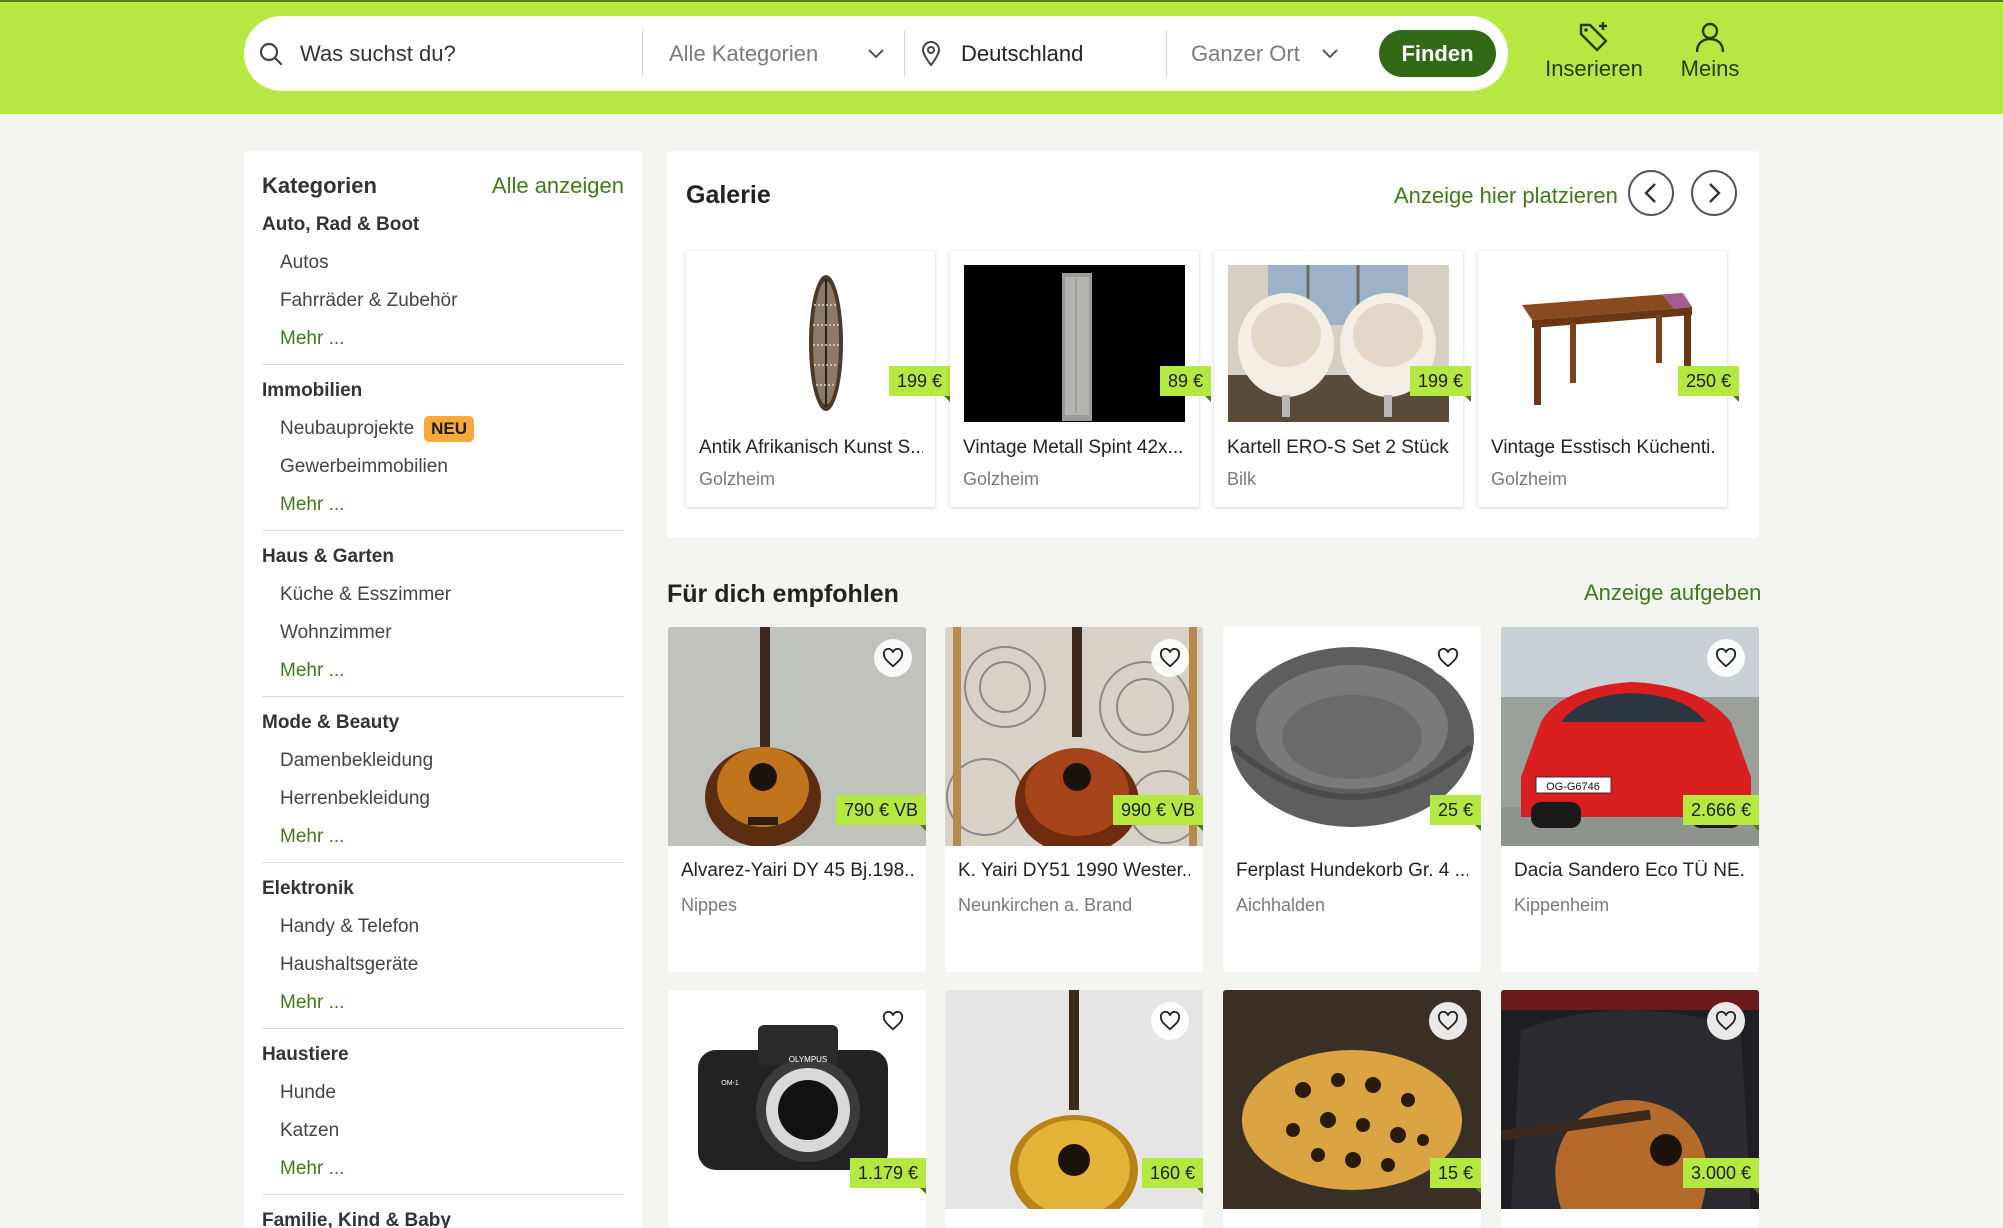 The width and height of the screenshot is (2003, 1228). What do you see at coordinates (1441, 384) in the screenshot?
I see `price-tag: 199 €` at bounding box center [1441, 384].